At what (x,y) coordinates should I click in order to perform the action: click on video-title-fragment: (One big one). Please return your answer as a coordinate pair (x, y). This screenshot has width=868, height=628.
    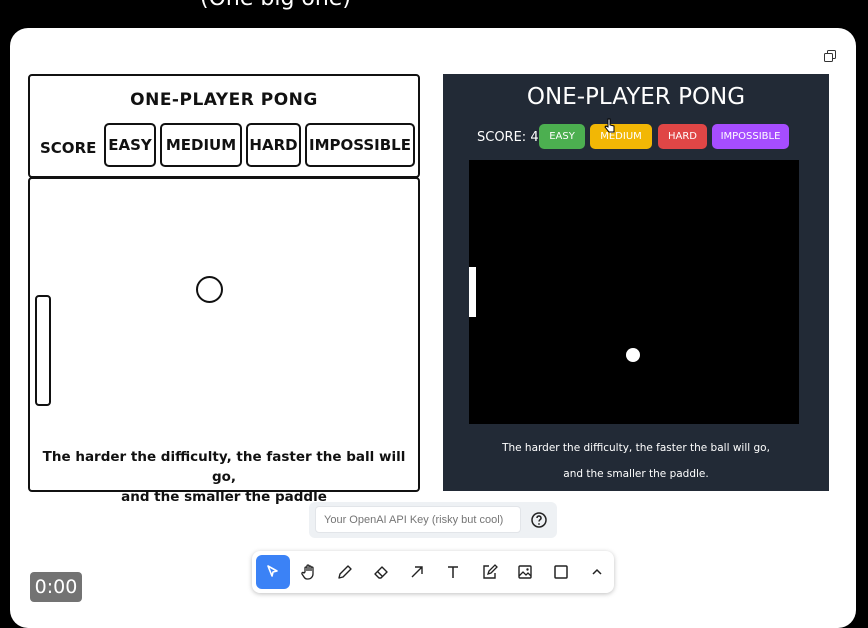
    Looking at the image, I should click on (275, 5).